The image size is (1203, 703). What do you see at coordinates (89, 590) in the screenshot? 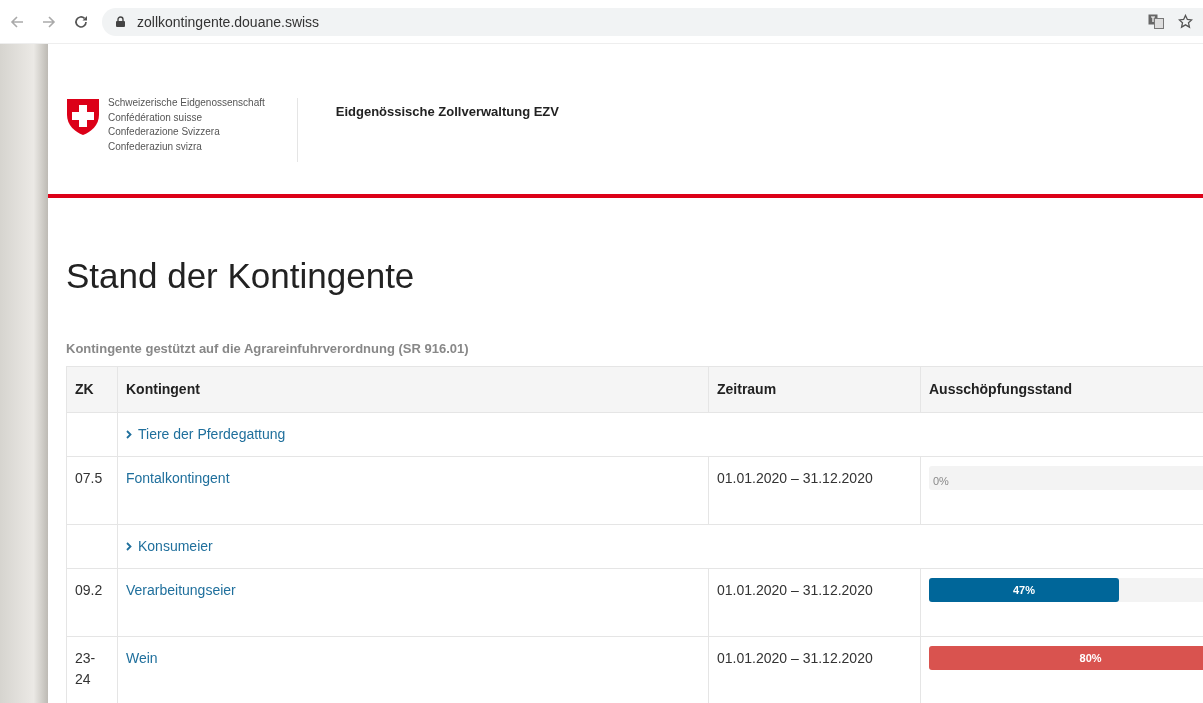
I see `quota-number: 09.2` at bounding box center [89, 590].